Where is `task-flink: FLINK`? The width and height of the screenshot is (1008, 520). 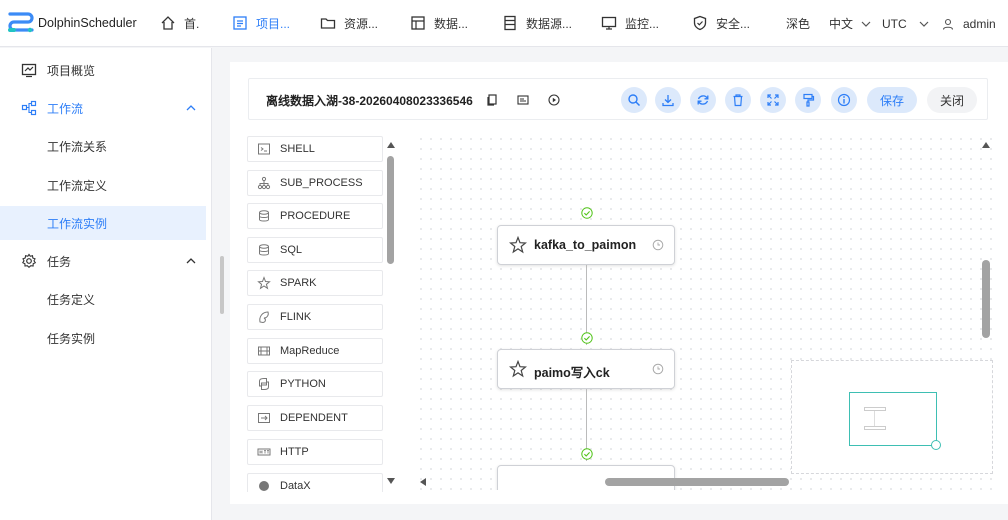 task-flink: FLINK is located at coordinates (315, 317).